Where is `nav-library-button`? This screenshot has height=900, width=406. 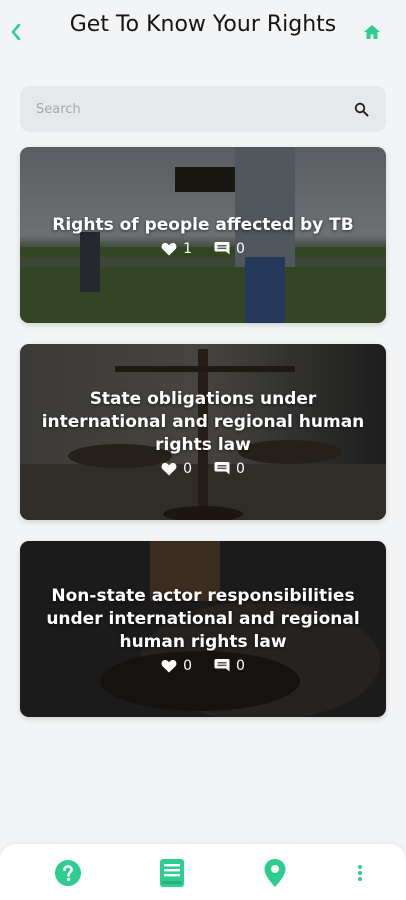
nav-library-button is located at coordinates (172, 873).